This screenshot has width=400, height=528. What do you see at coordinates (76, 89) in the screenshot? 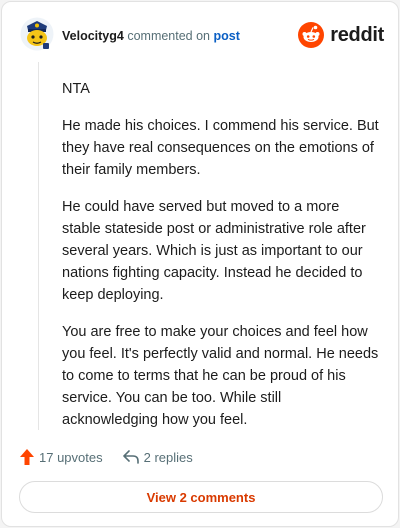
I see `comment-paragraph: NTA` at bounding box center [76, 89].